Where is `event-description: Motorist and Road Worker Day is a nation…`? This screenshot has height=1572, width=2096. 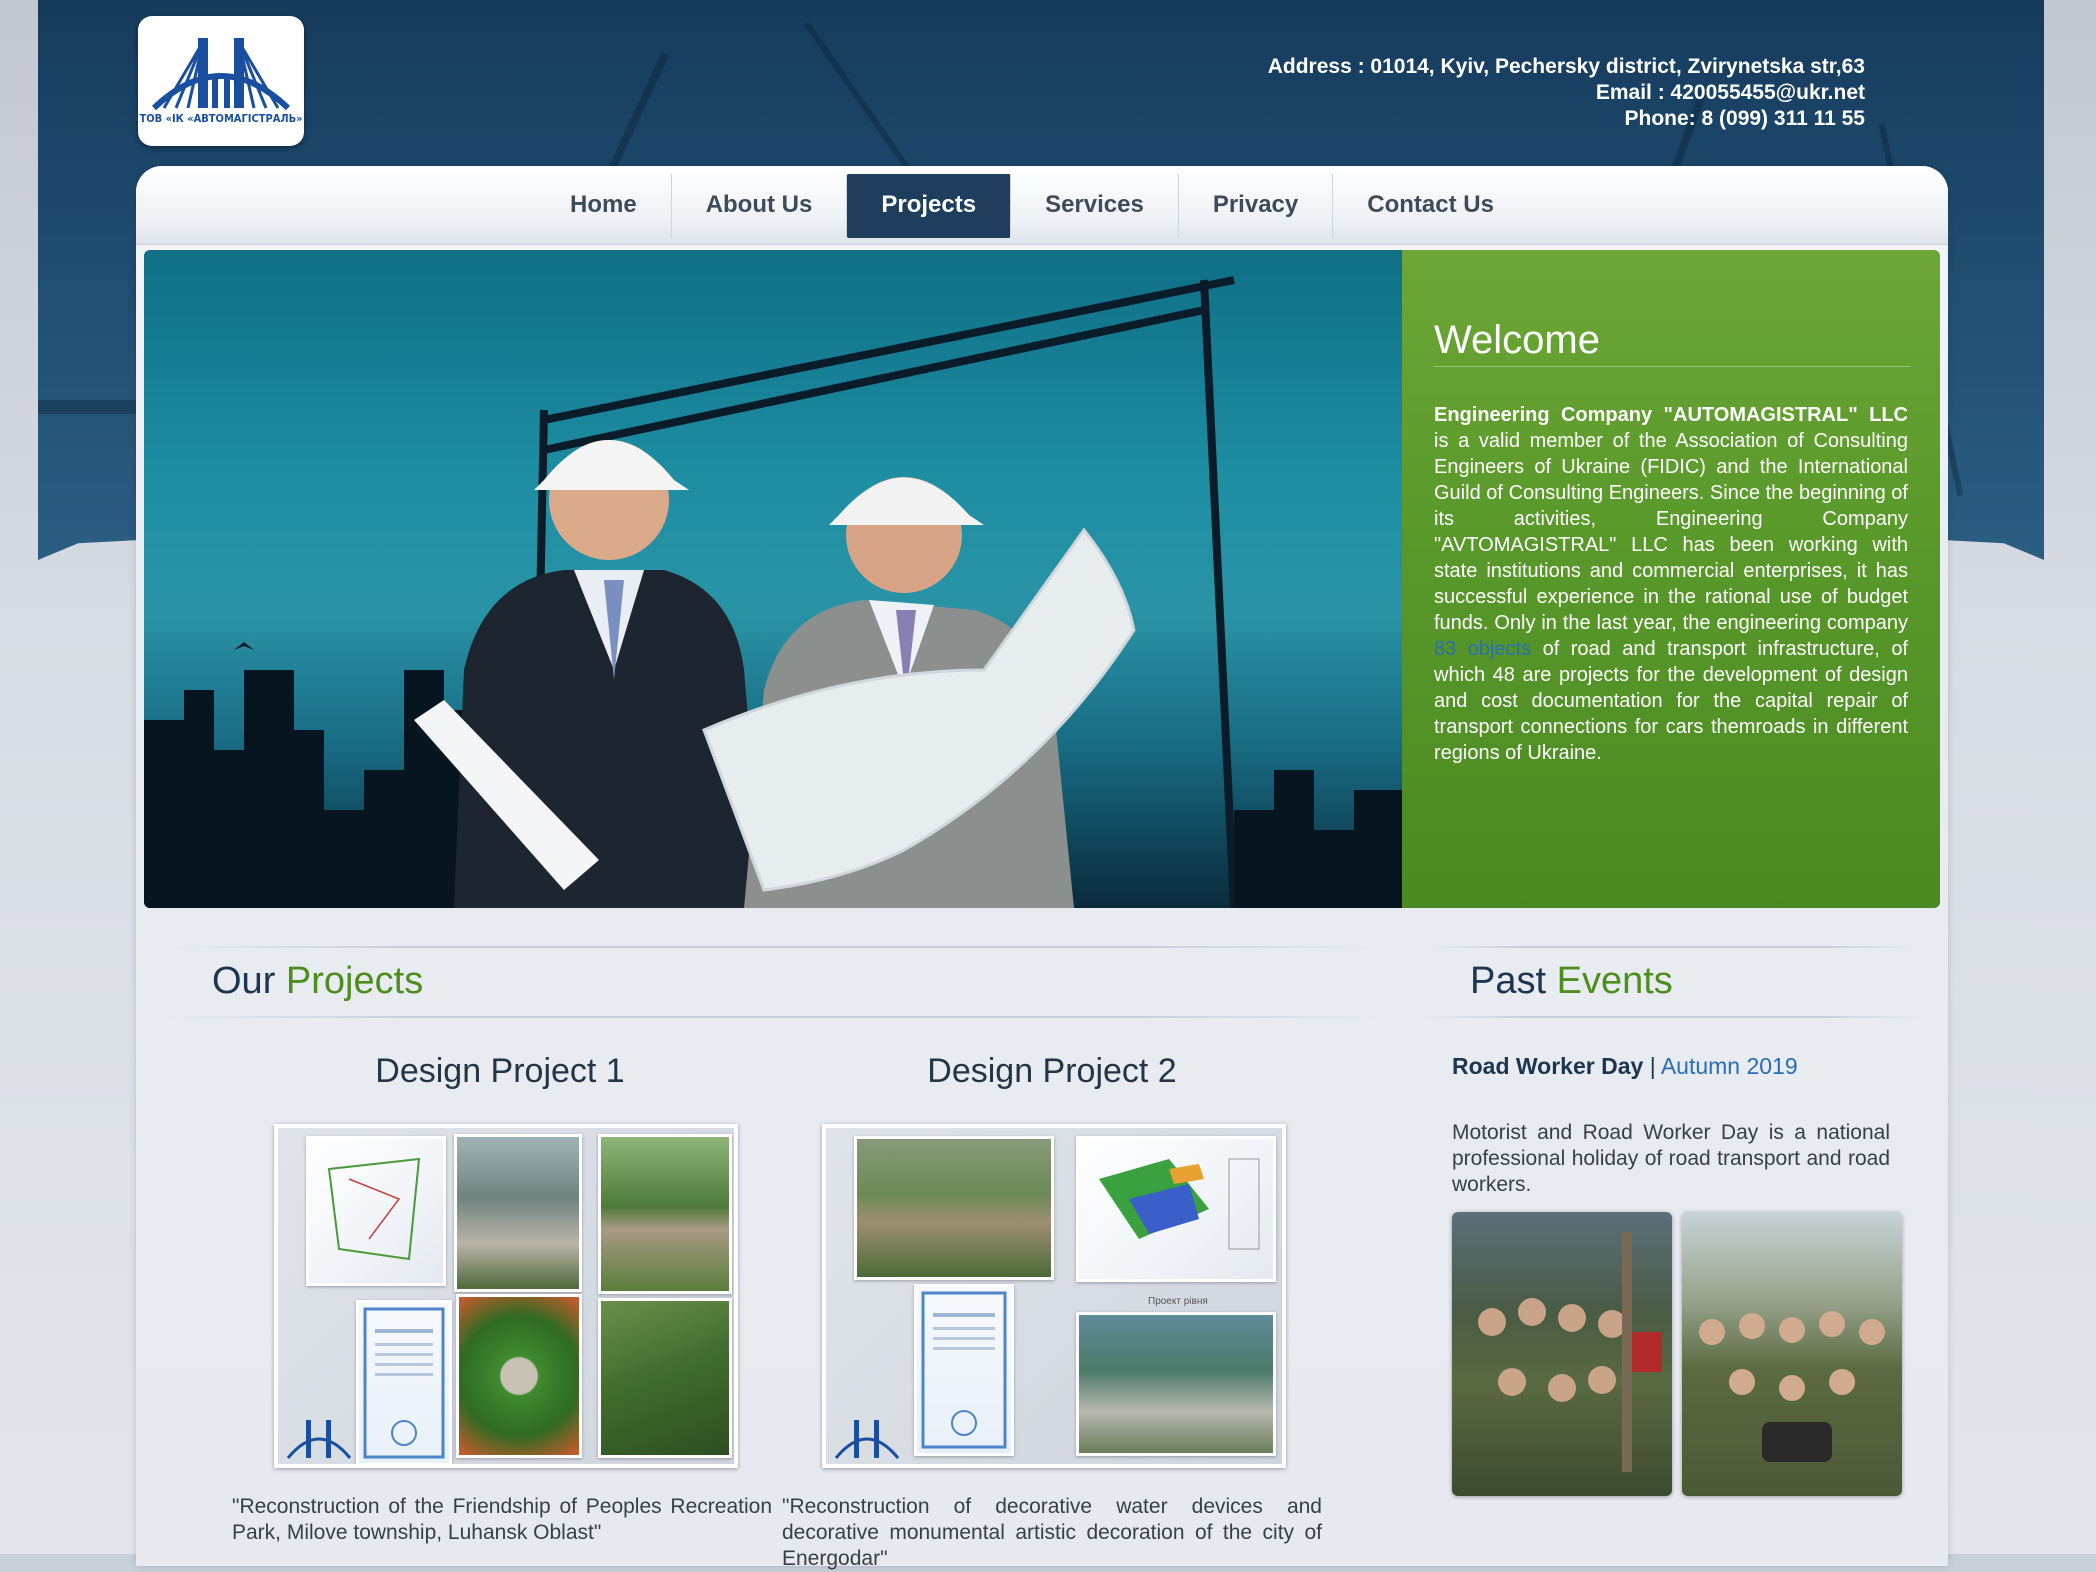 event-description: Motorist and Road Worker Day is a nation… is located at coordinates (1671, 1158).